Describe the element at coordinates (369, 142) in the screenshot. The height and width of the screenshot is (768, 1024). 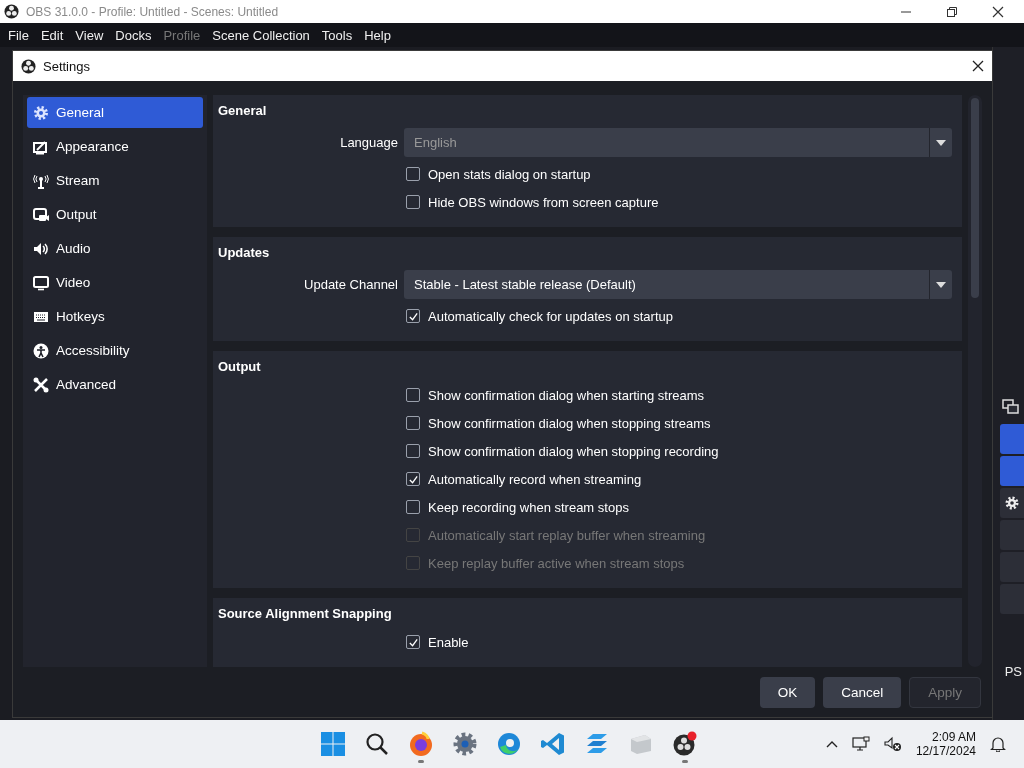
I see `field-label: Language` at that location.